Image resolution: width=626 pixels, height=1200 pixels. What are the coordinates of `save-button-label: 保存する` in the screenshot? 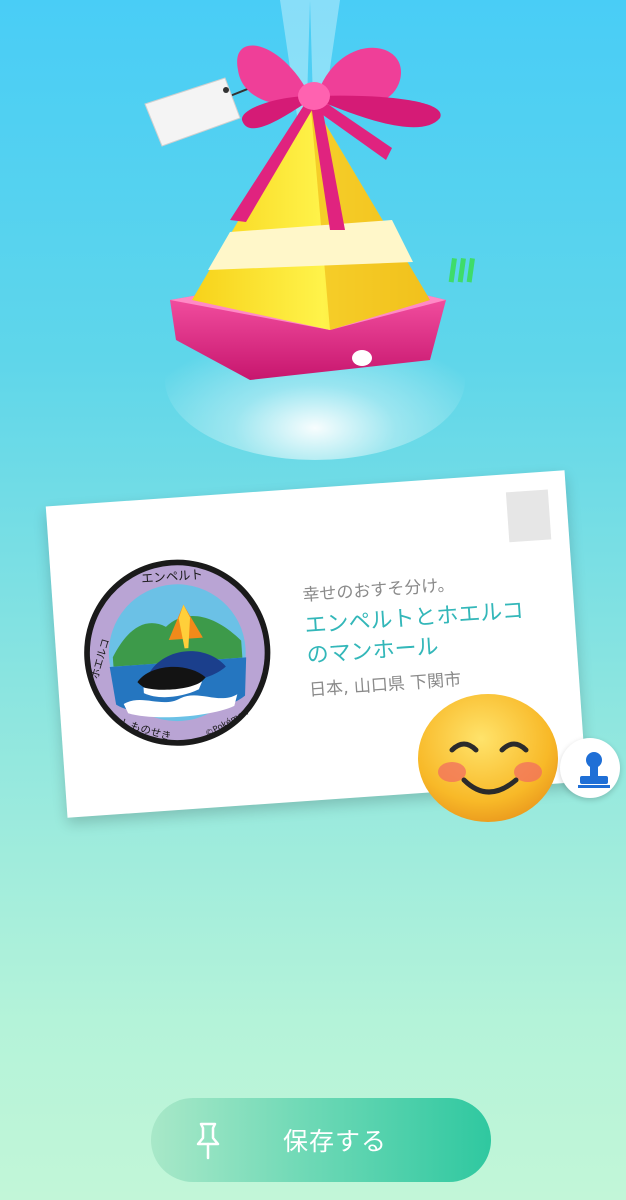 It's located at (334, 1141).